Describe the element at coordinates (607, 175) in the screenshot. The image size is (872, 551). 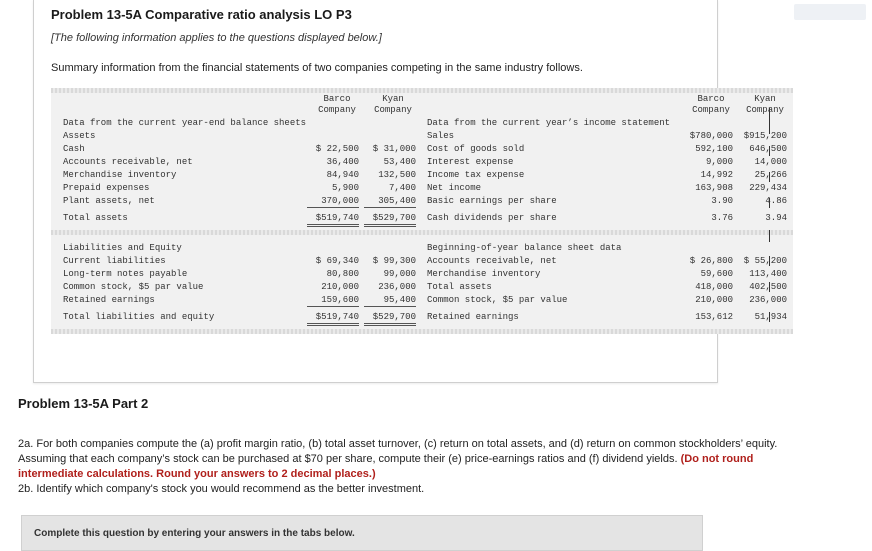
I see `table-row: Income tax expense 14,992 25,266` at that location.